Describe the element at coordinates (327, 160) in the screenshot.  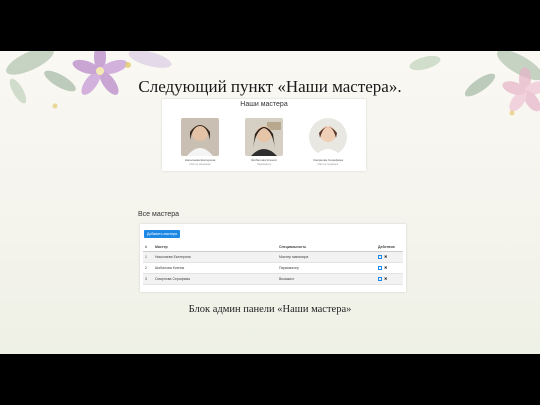
I see `master-name: Смирнова Серафима` at that location.